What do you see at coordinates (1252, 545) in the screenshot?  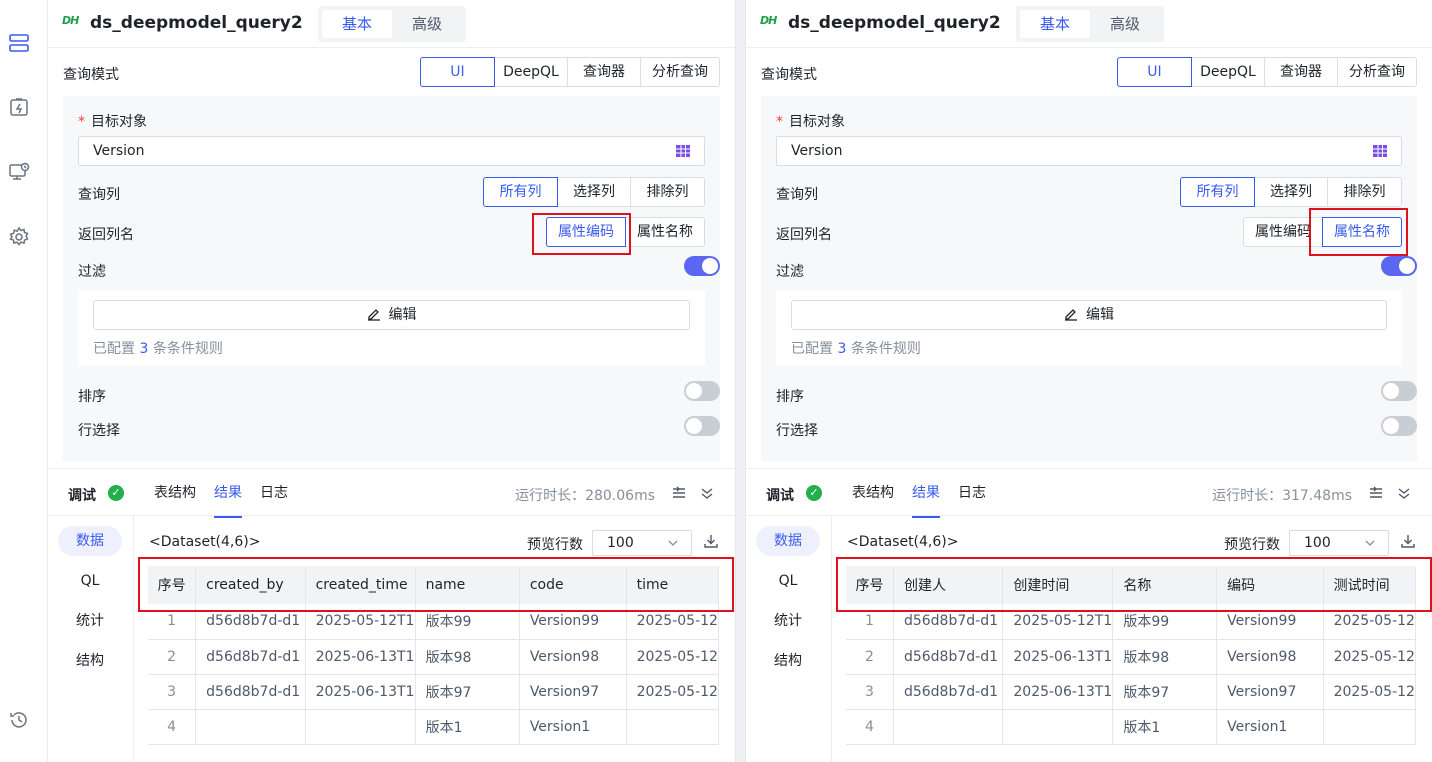 I see `preview-rows-label: 预览行数` at bounding box center [1252, 545].